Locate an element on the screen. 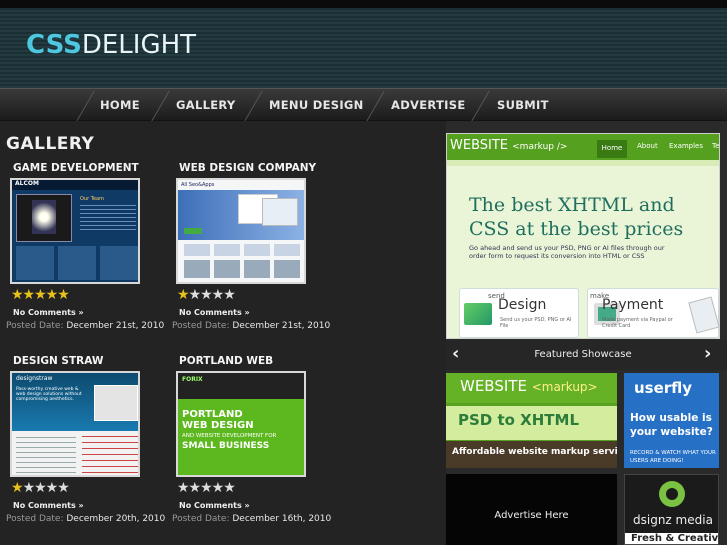 The width and height of the screenshot is (727, 545). featured-tab: Home is located at coordinates (612, 149).